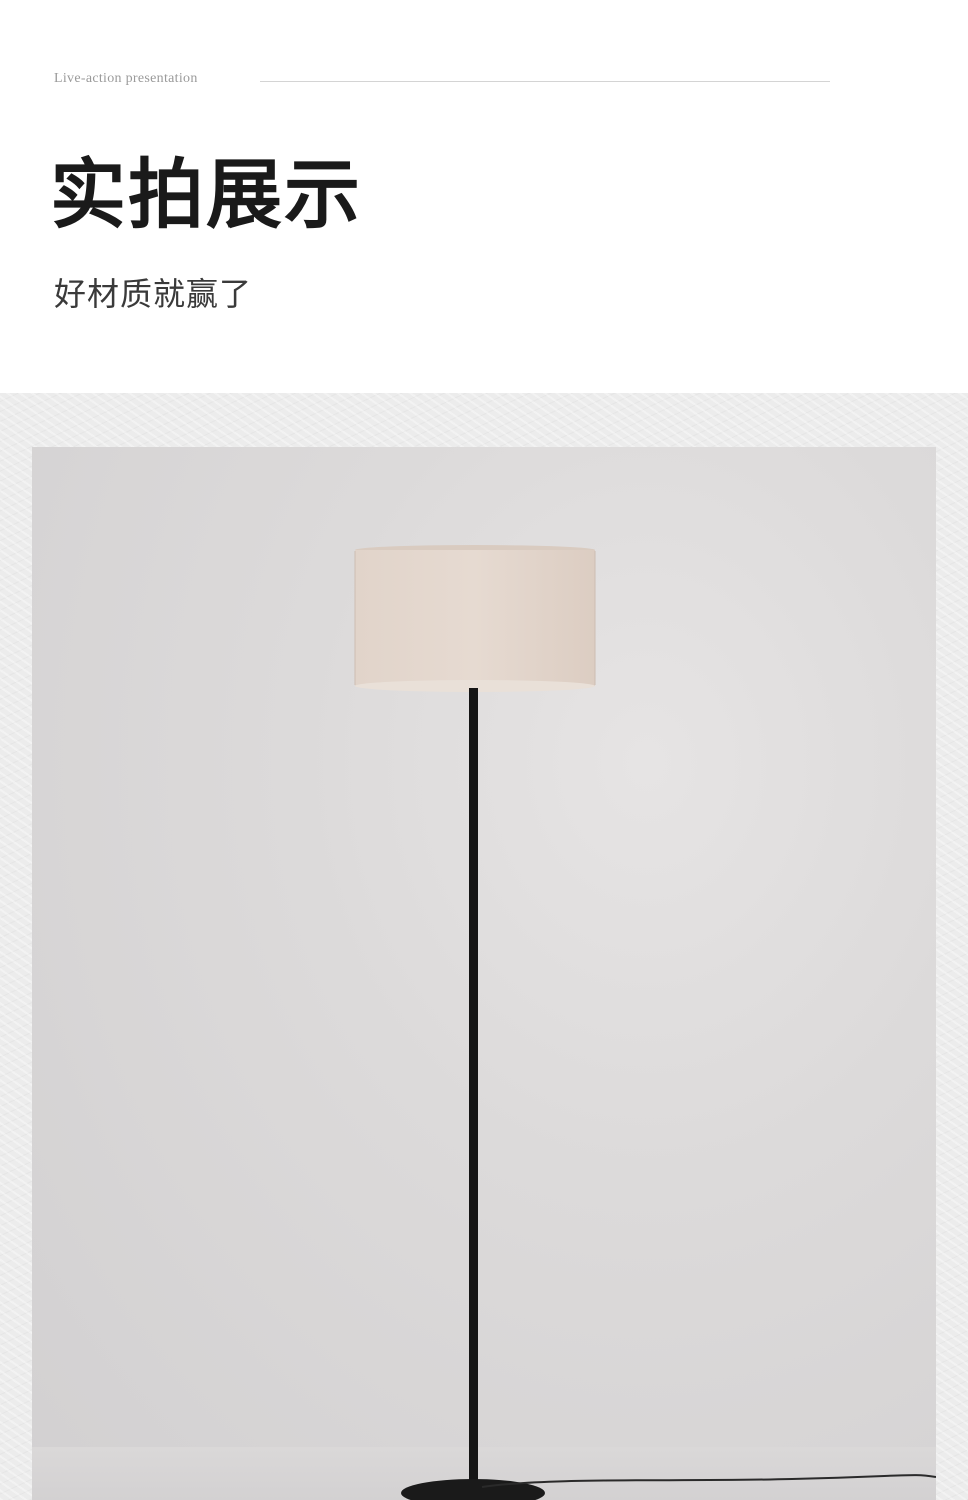 This screenshot has height=1500, width=968. Describe the element at coordinates (126, 78) in the screenshot. I see `section-eyebrow: Live-action presentation` at that location.